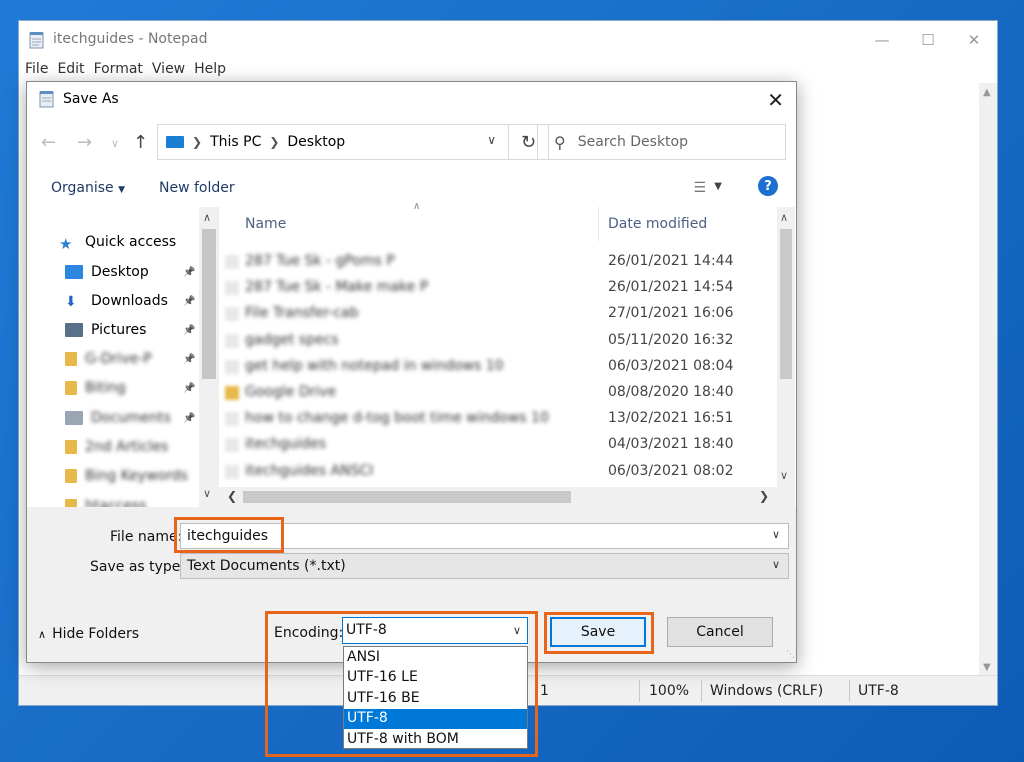 This screenshot has height=762, width=1024. I want to click on save-as-type-select: Text Documents (*.txt) ∨, so click(484, 566).